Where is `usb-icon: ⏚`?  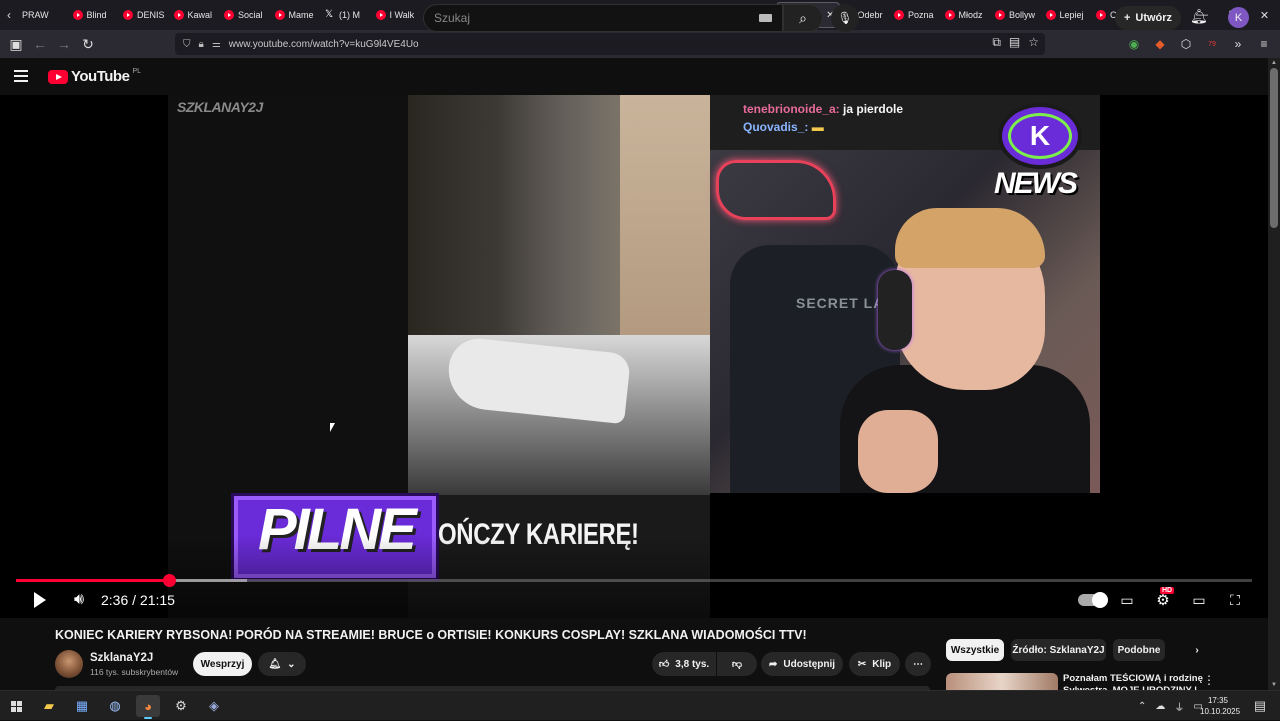 usb-icon: ⏚ is located at coordinates (1179, 706).